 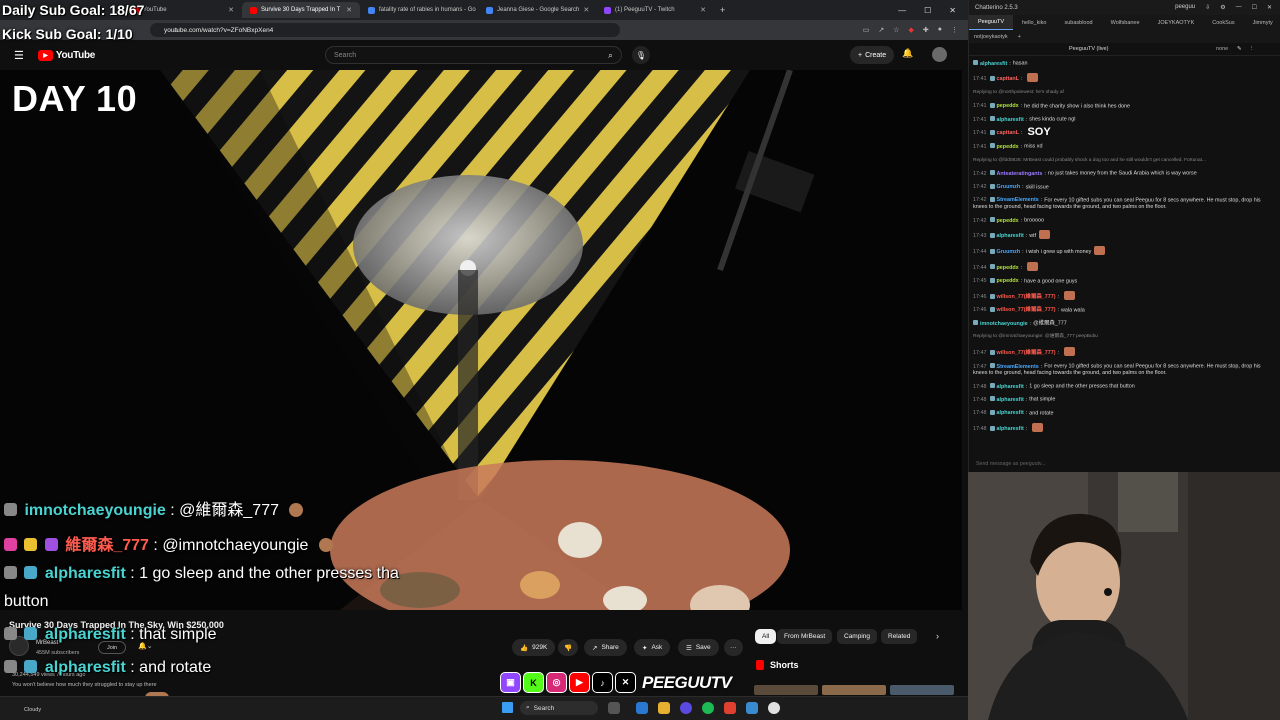 I want to click on extension-icon: ◆, so click(x=911, y=30).